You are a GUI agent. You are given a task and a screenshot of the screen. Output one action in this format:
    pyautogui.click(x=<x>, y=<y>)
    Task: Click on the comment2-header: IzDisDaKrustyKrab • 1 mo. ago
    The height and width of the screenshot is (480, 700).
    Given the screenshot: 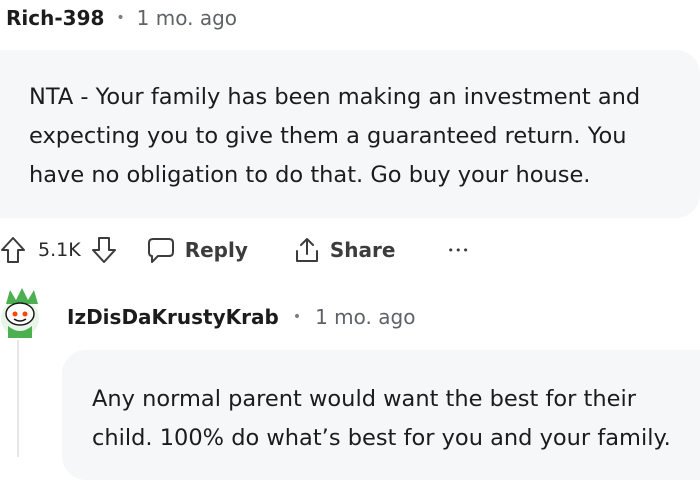 What is the action you would take?
    pyautogui.click(x=241, y=317)
    